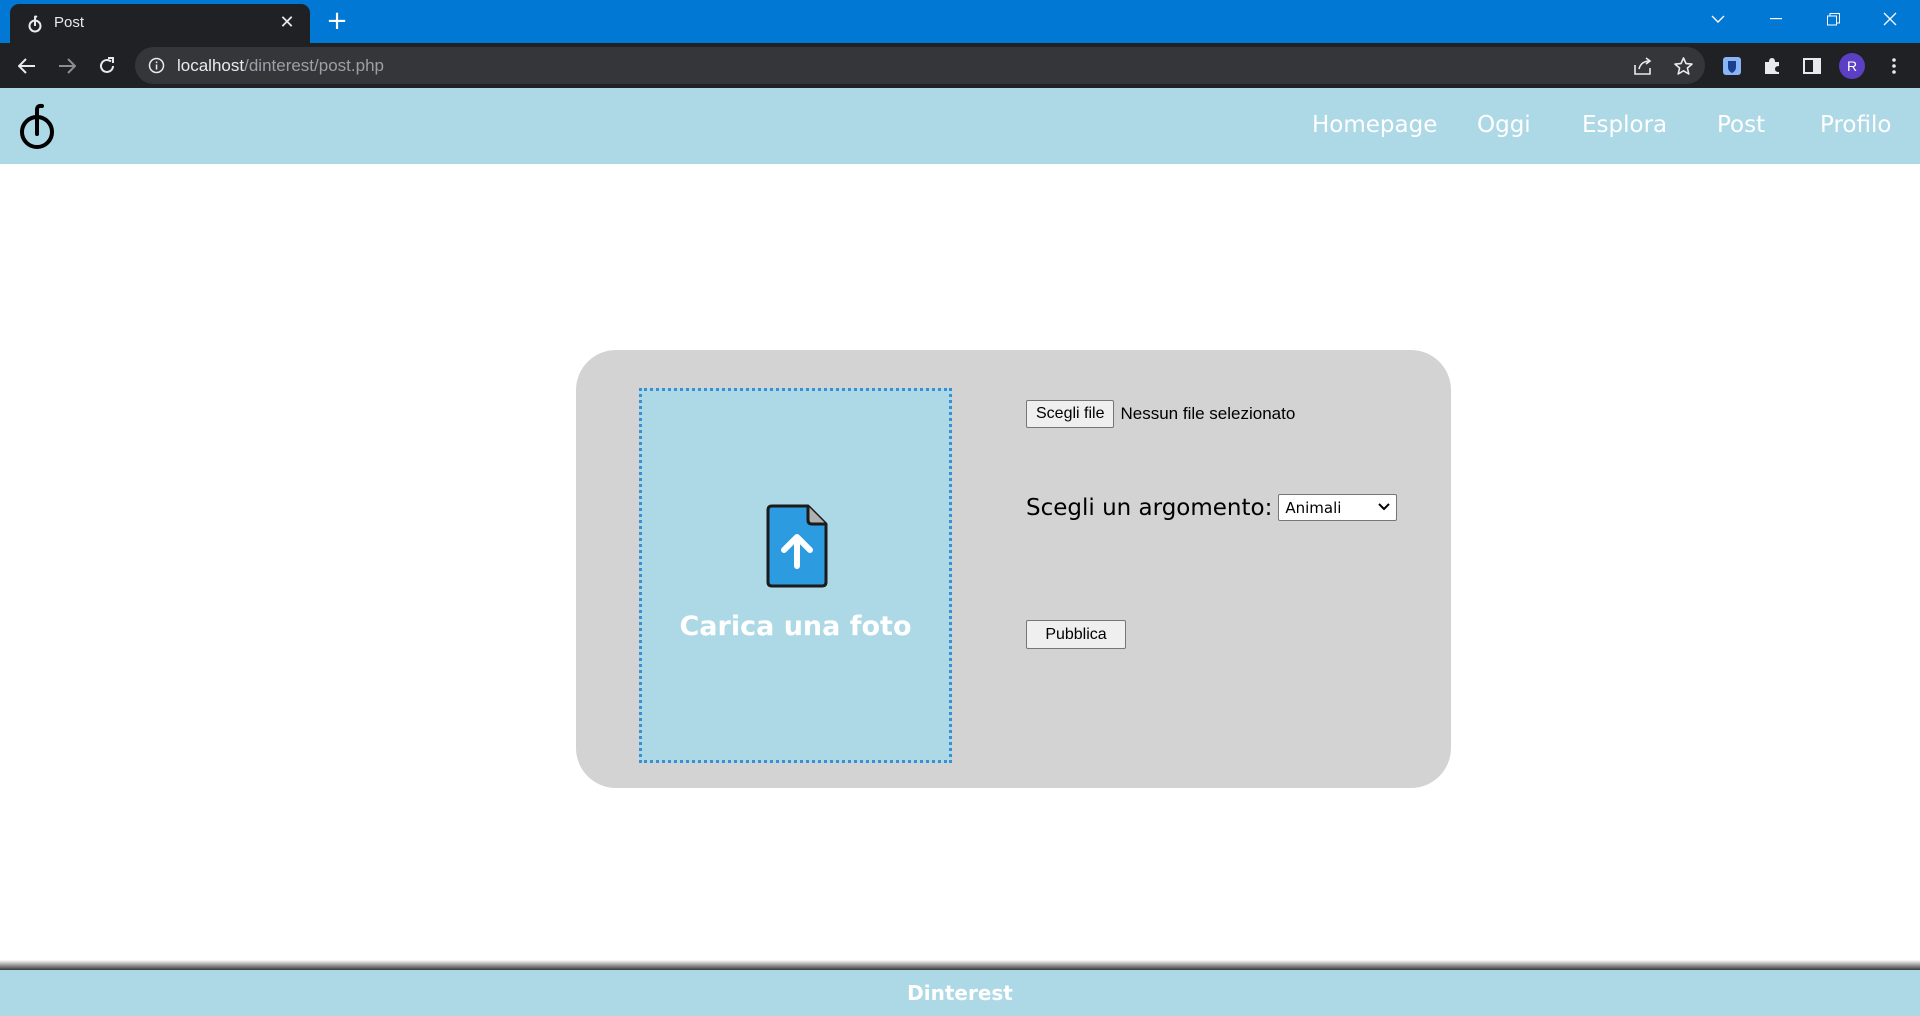  Describe the element at coordinates (1732, 66) in the screenshot. I see `extension-shield-icon` at that location.